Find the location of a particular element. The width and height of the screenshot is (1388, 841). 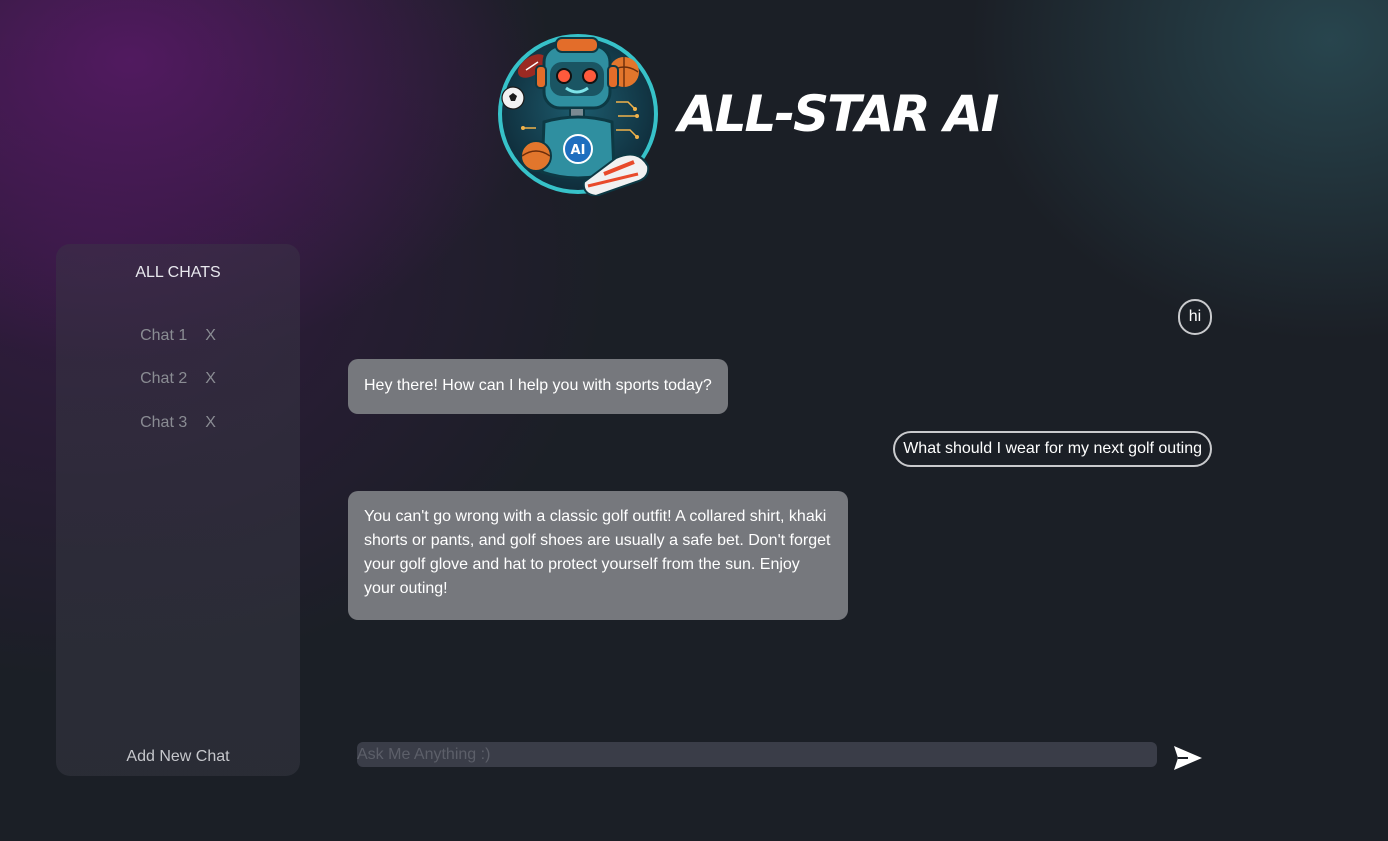

add-new-chat-button: Add New Chat is located at coordinates (178, 757).